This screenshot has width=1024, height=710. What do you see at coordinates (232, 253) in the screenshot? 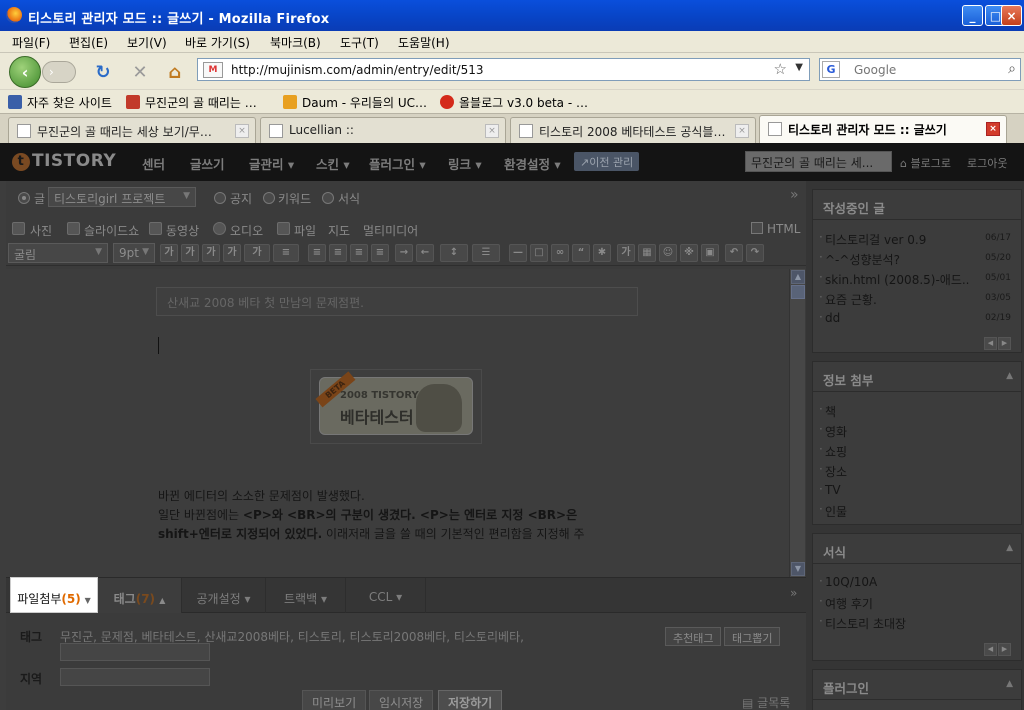
I see `strike-icon: 가` at bounding box center [232, 253].